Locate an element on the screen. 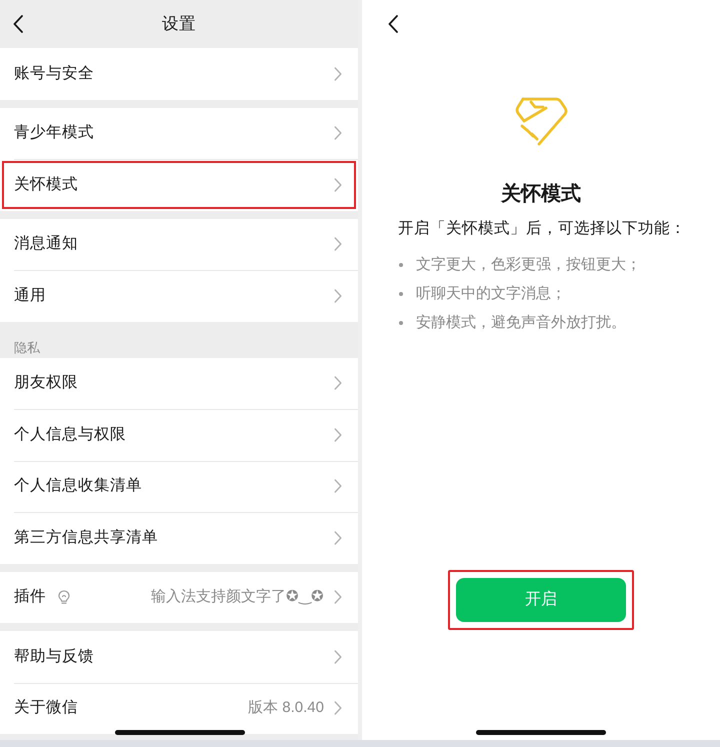 Image resolution: width=720 pixels, height=747 pixels. row-label: 个人信息与权限 is located at coordinates (70, 434).